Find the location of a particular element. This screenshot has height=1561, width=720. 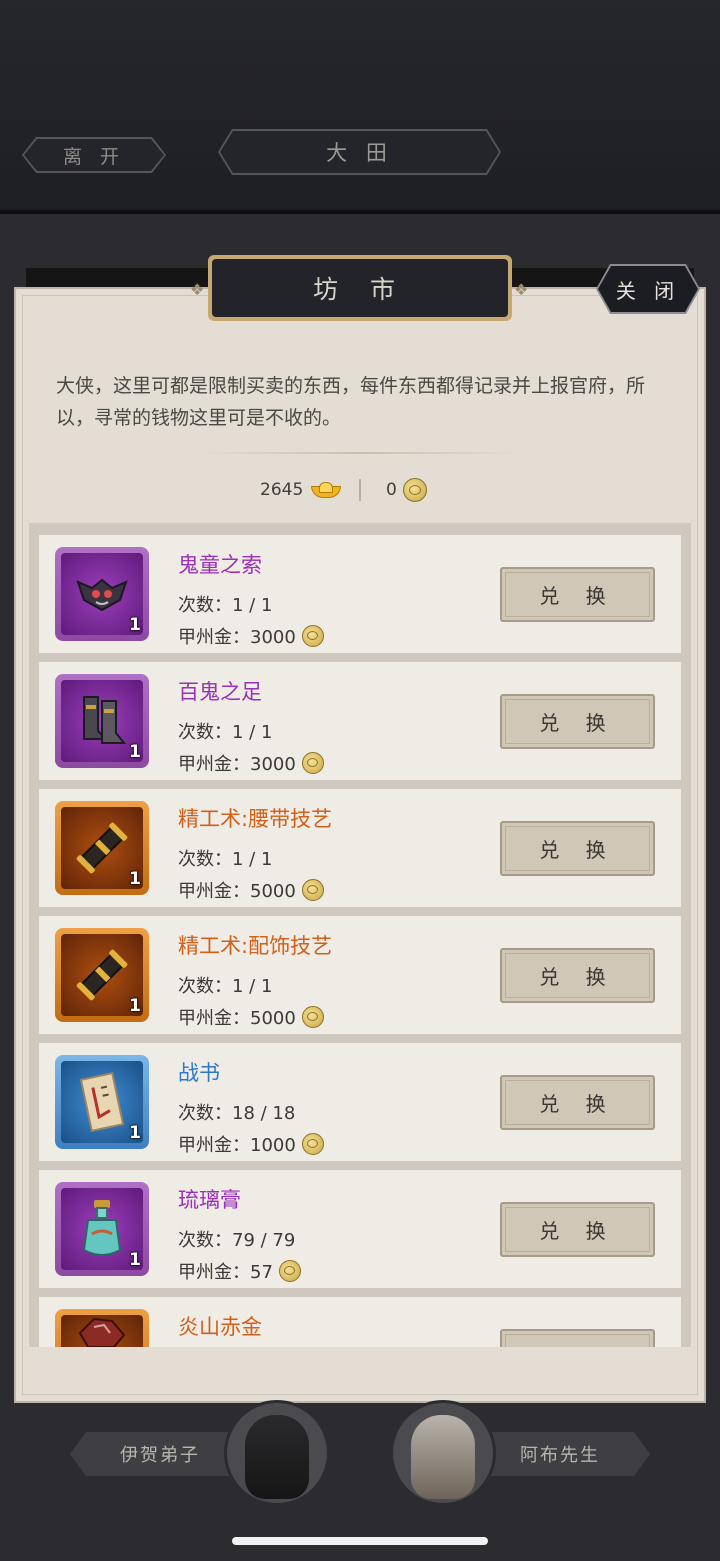

shop-title-plate: 坊 市 is located at coordinates (360, 288).